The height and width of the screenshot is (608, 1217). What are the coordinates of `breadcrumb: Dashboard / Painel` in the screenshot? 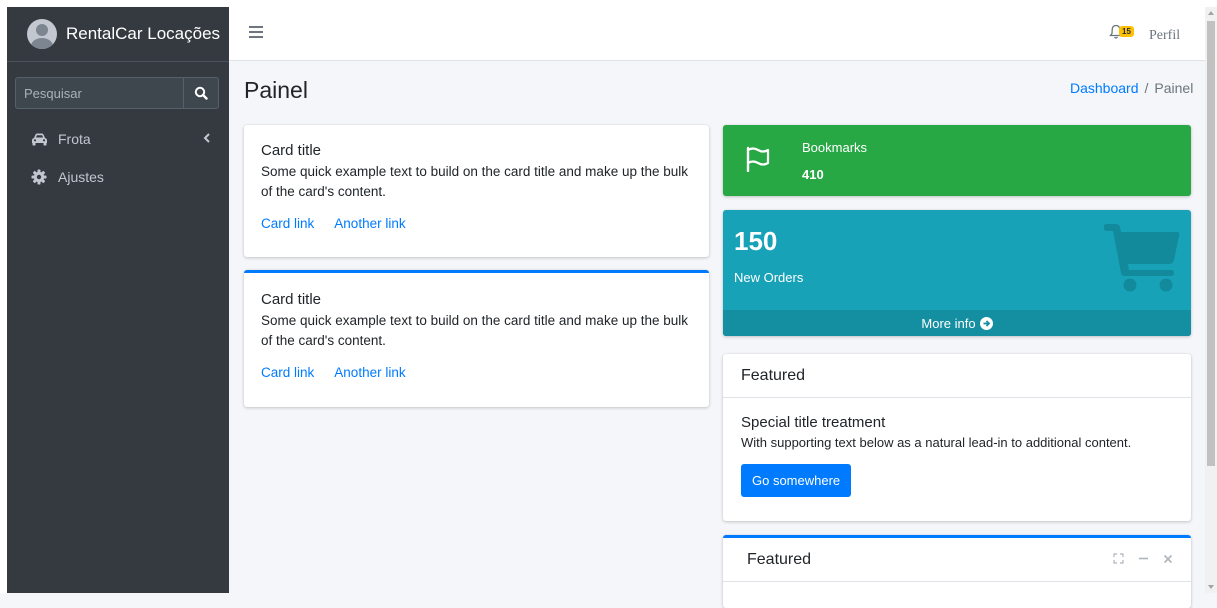 It's located at (1131, 88).